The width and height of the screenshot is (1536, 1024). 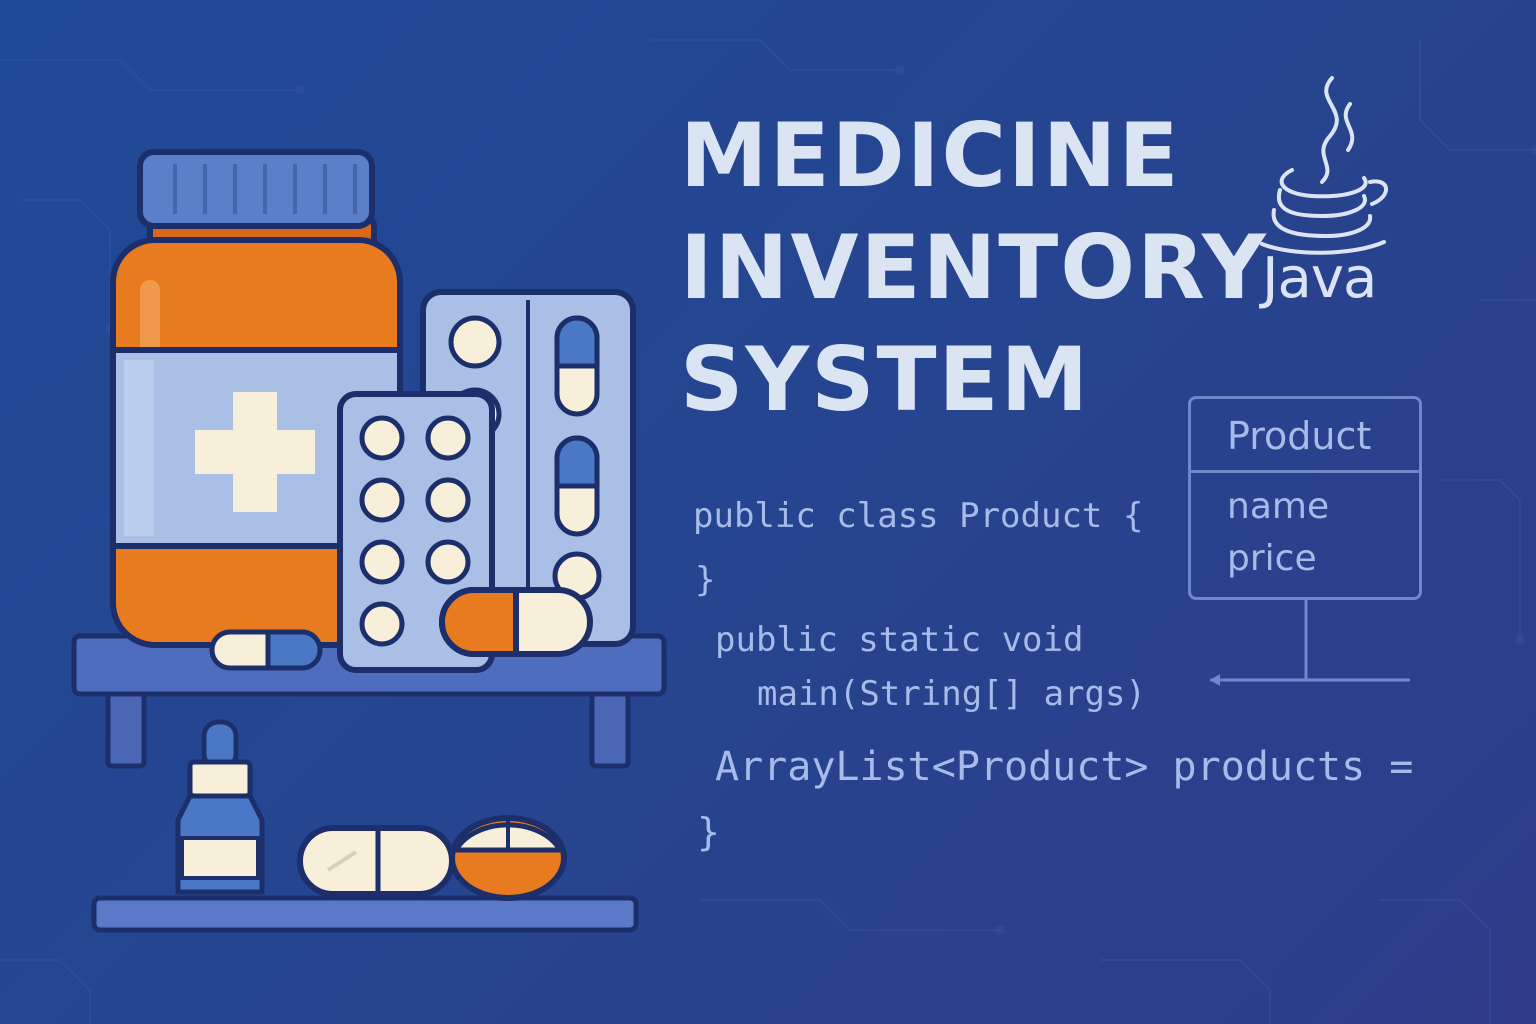 I want to click on uml-class-box: Product name price, so click(x=1305, y=498).